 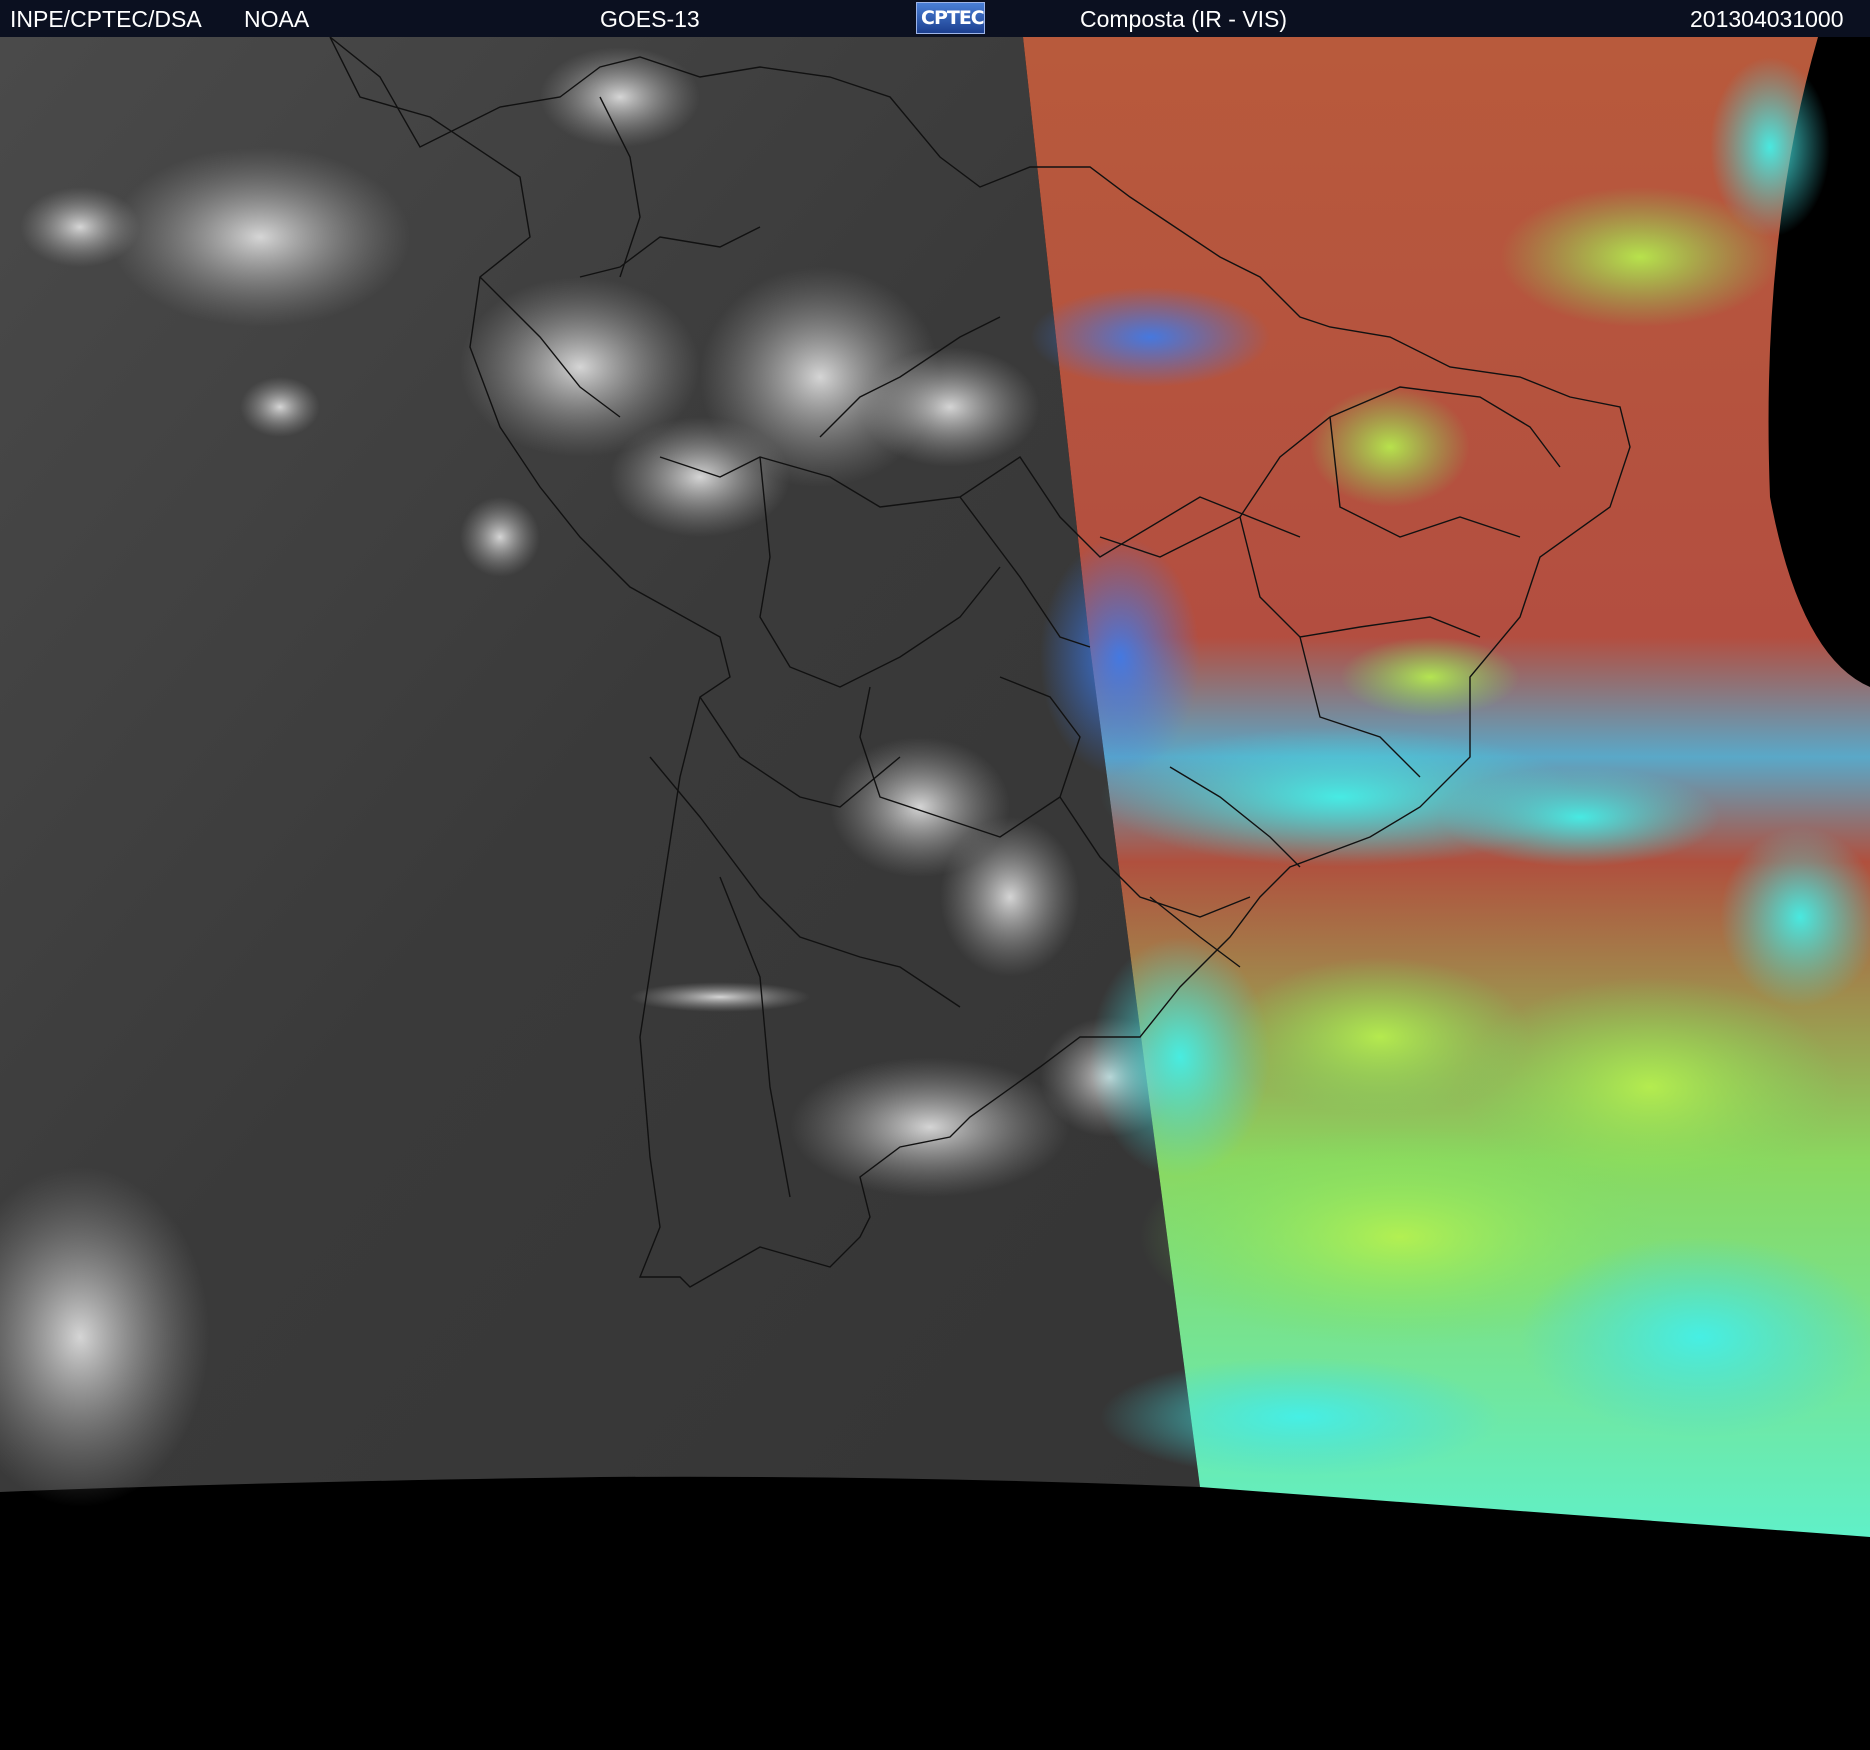 What do you see at coordinates (650, 19) in the screenshot?
I see `satellite-label: GOES-13` at bounding box center [650, 19].